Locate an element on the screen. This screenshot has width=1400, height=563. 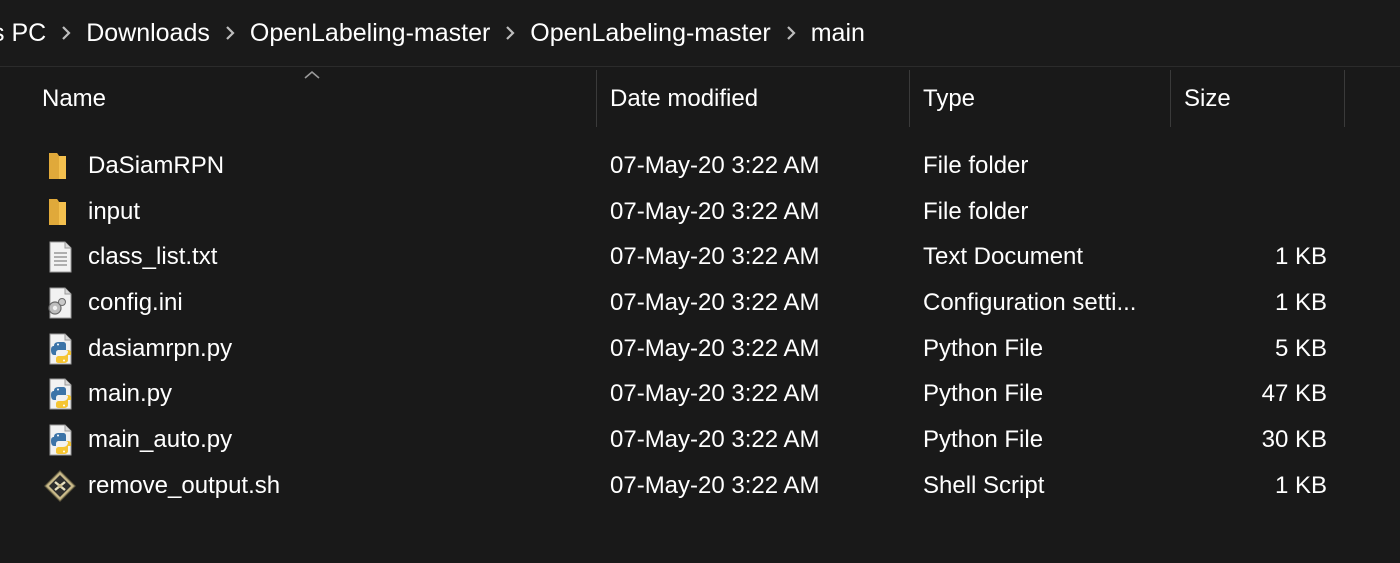
breadcrumb-item-openlabeling-master: OpenLabeling-master is located at coordinates (370, 33).